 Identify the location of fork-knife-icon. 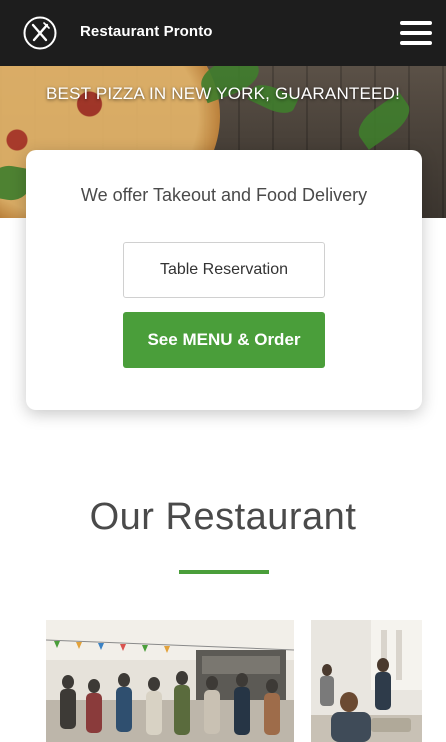
(40, 33).